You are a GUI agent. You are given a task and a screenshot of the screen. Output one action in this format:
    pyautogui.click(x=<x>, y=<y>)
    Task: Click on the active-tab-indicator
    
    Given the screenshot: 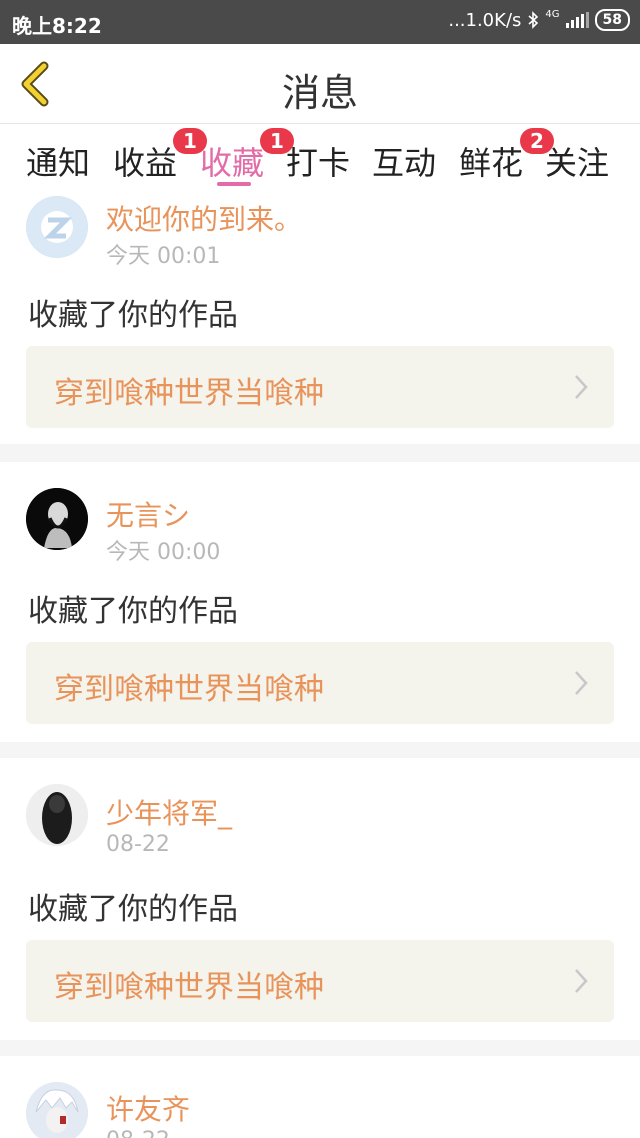 What is the action you would take?
    pyautogui.click(x=234, y=184)
    